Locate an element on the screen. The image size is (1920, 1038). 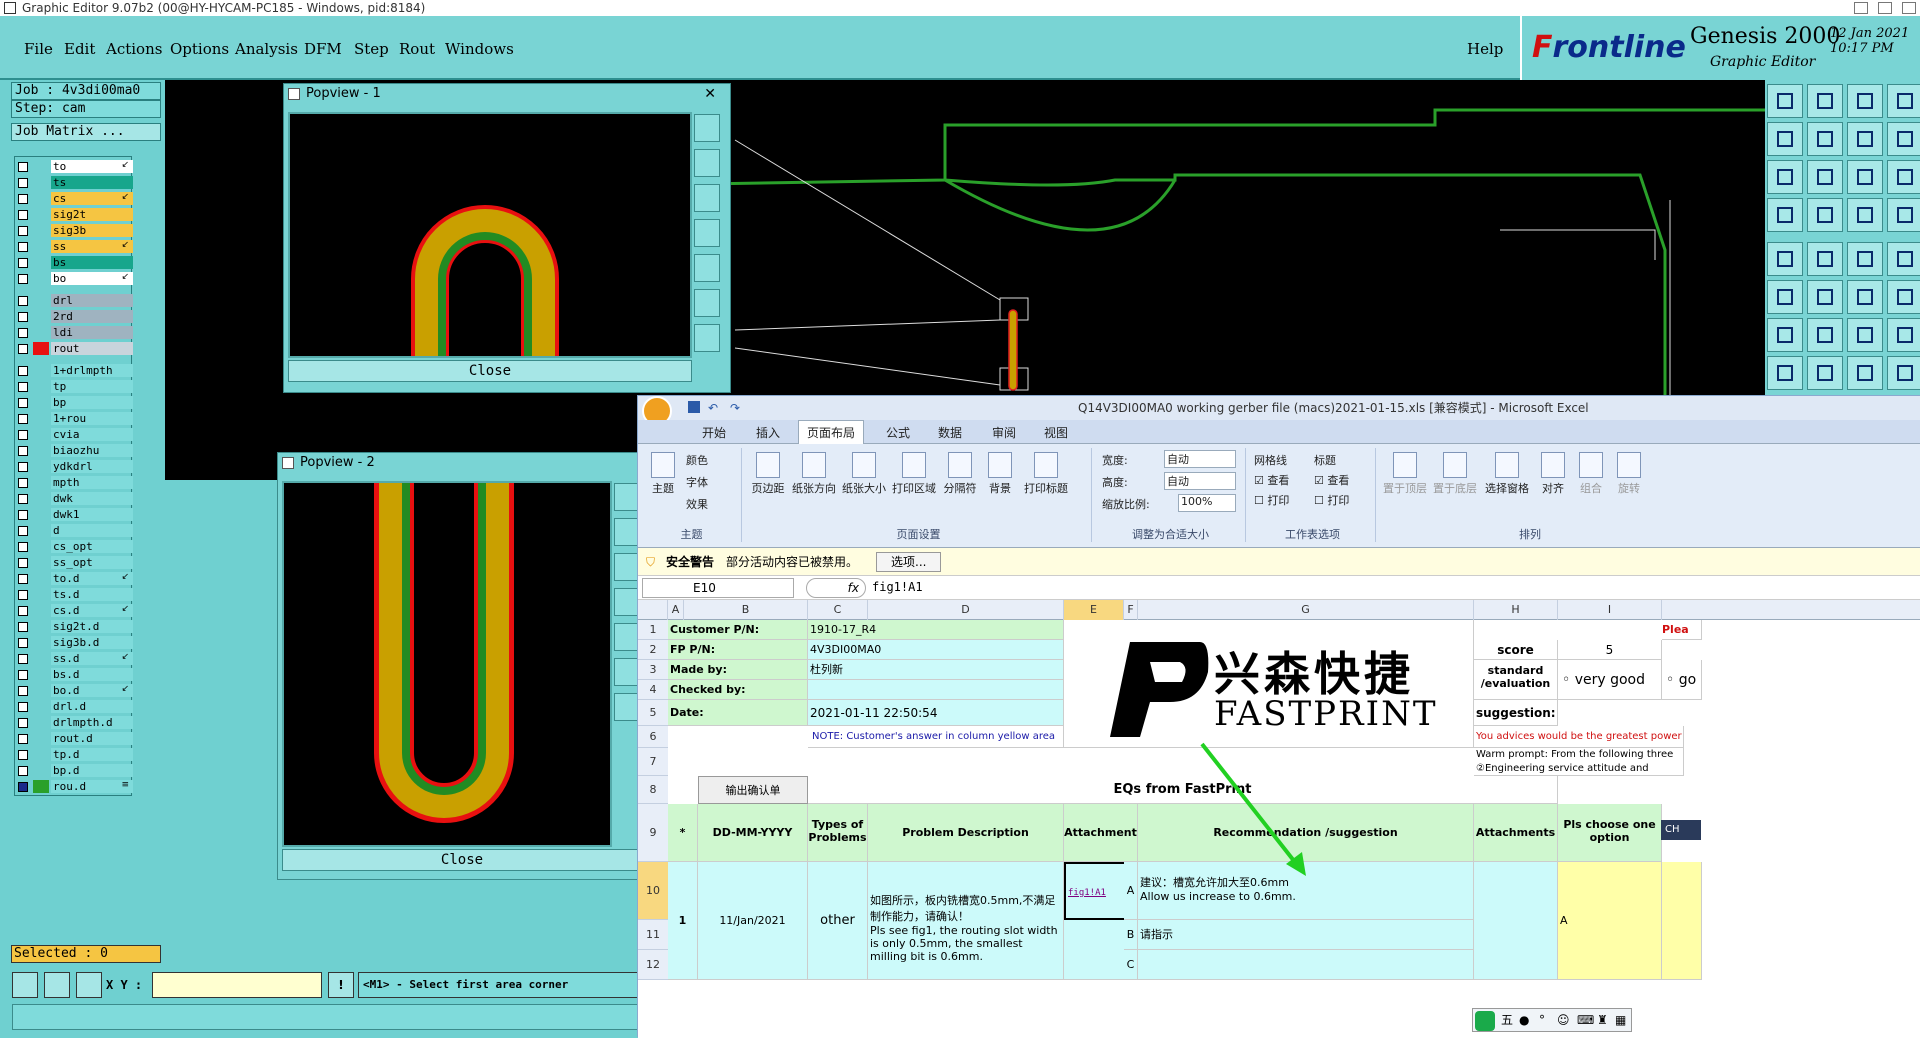
language-widget: CH is located at coordinates (1681, 830).